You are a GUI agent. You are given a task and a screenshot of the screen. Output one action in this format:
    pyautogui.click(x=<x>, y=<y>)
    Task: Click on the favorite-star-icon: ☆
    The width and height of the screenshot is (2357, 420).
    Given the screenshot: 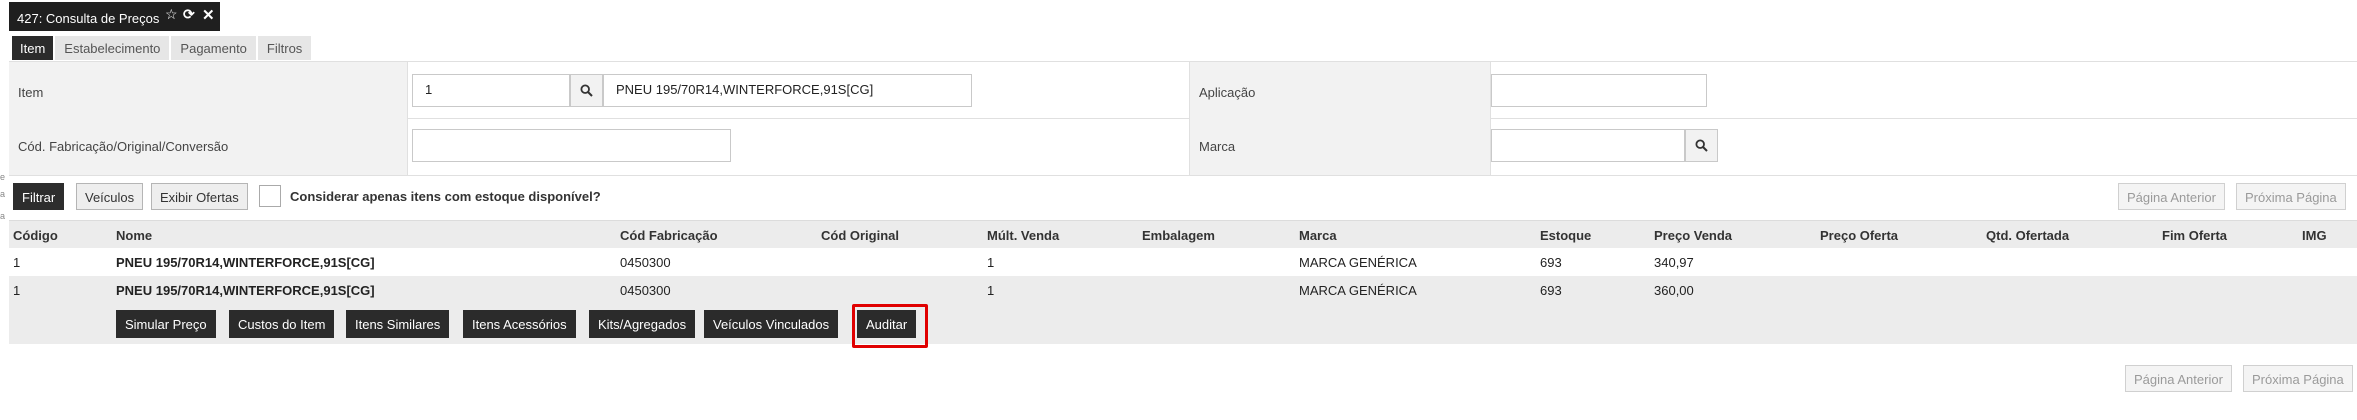 What is the action you would take?
    pyautogui.click(x=171, y=14)
    